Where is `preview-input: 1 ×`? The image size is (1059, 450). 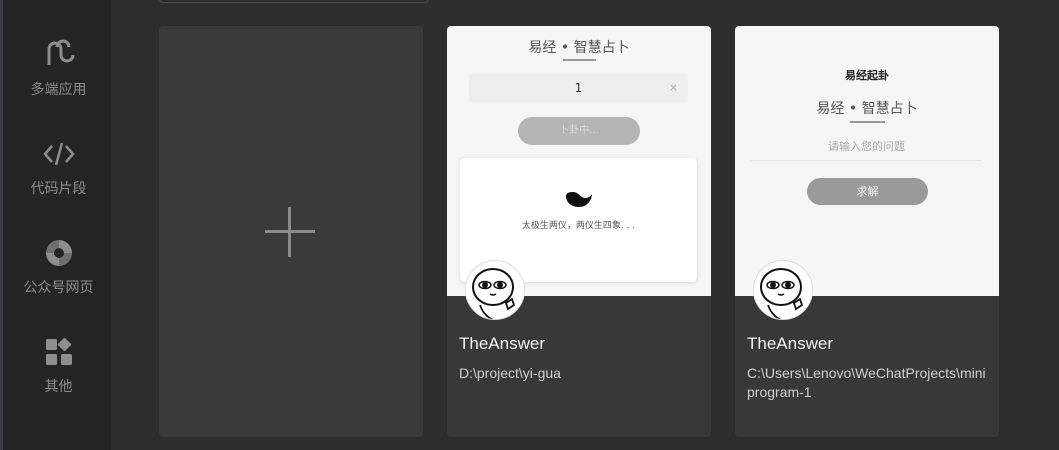 preview-input: 1 × is located at coordinates (578, 88).